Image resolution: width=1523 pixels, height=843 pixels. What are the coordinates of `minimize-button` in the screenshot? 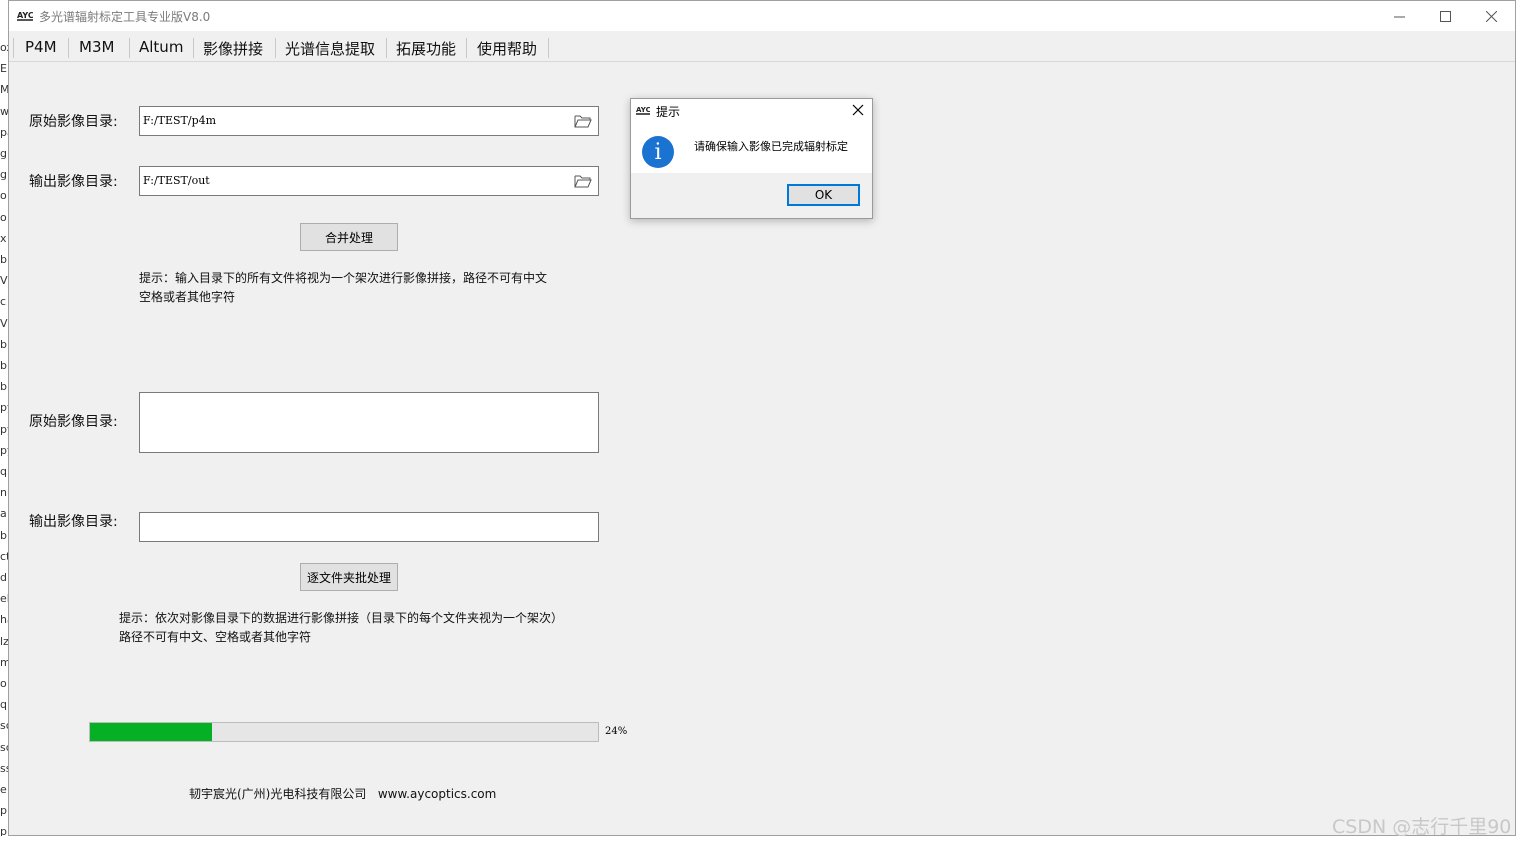 It's located at (1399, 16).